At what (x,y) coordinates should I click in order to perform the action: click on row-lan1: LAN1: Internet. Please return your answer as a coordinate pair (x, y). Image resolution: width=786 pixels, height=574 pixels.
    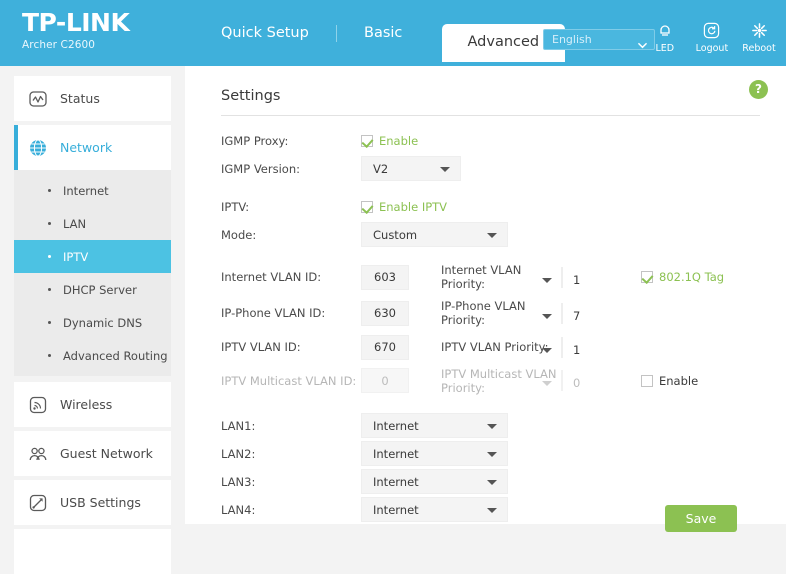
    Looking at the image, I should click on (490, 426).